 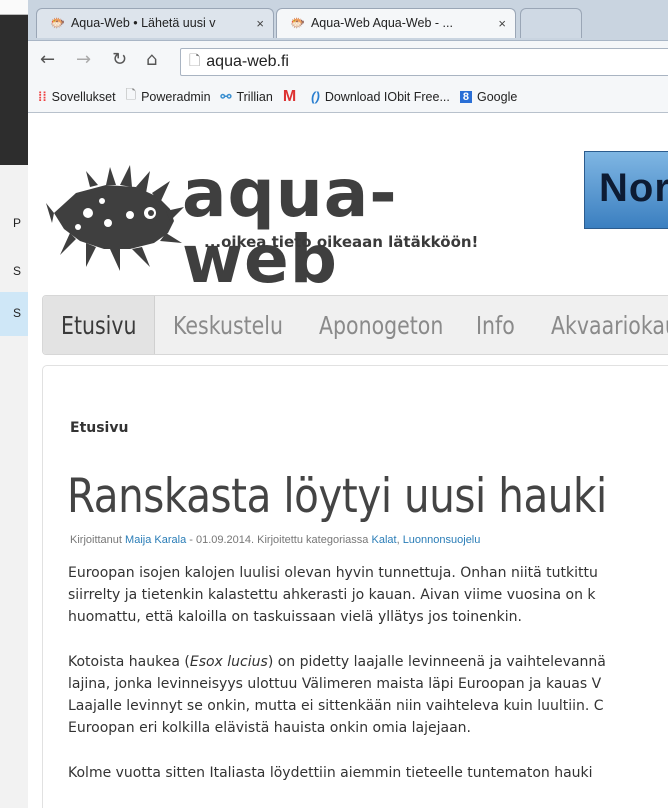 What do you see at coordinates (290, 226) in the screenshot?
I see `site-brand-name: aqua-web` at bounding box center [290, 226].